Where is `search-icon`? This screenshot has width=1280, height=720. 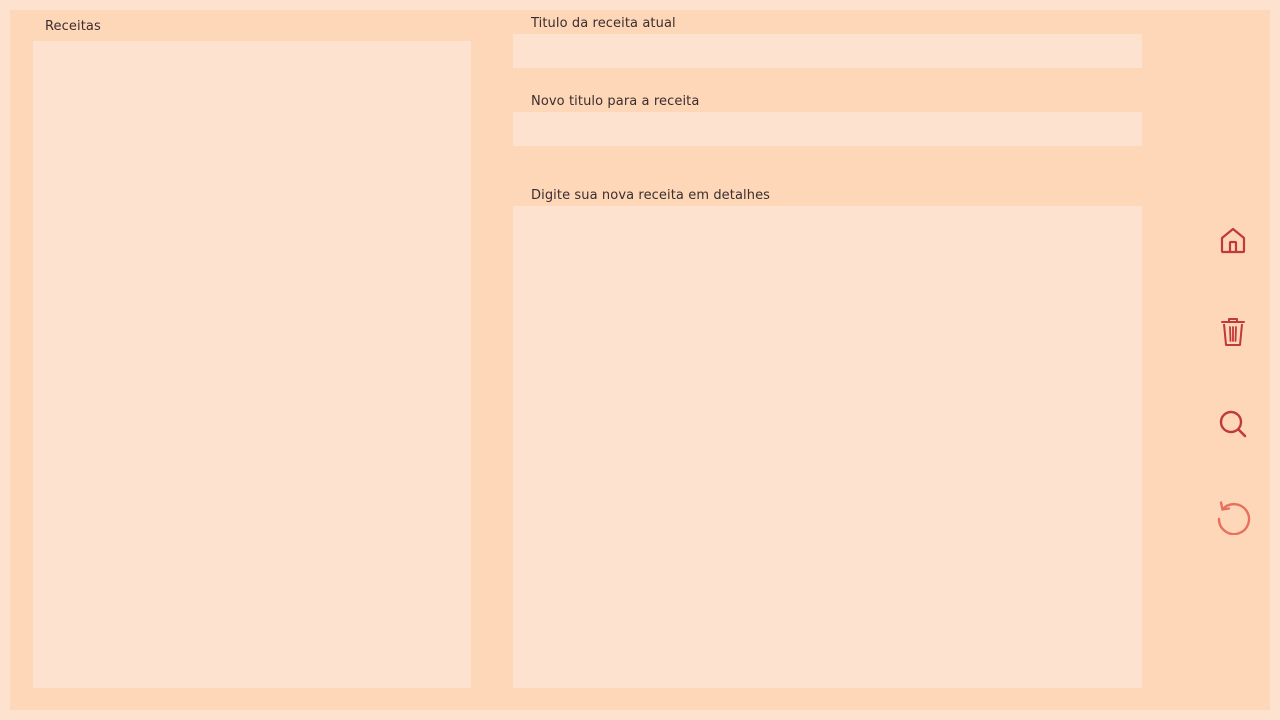
search-icon is located at coordinates (1233, 424).